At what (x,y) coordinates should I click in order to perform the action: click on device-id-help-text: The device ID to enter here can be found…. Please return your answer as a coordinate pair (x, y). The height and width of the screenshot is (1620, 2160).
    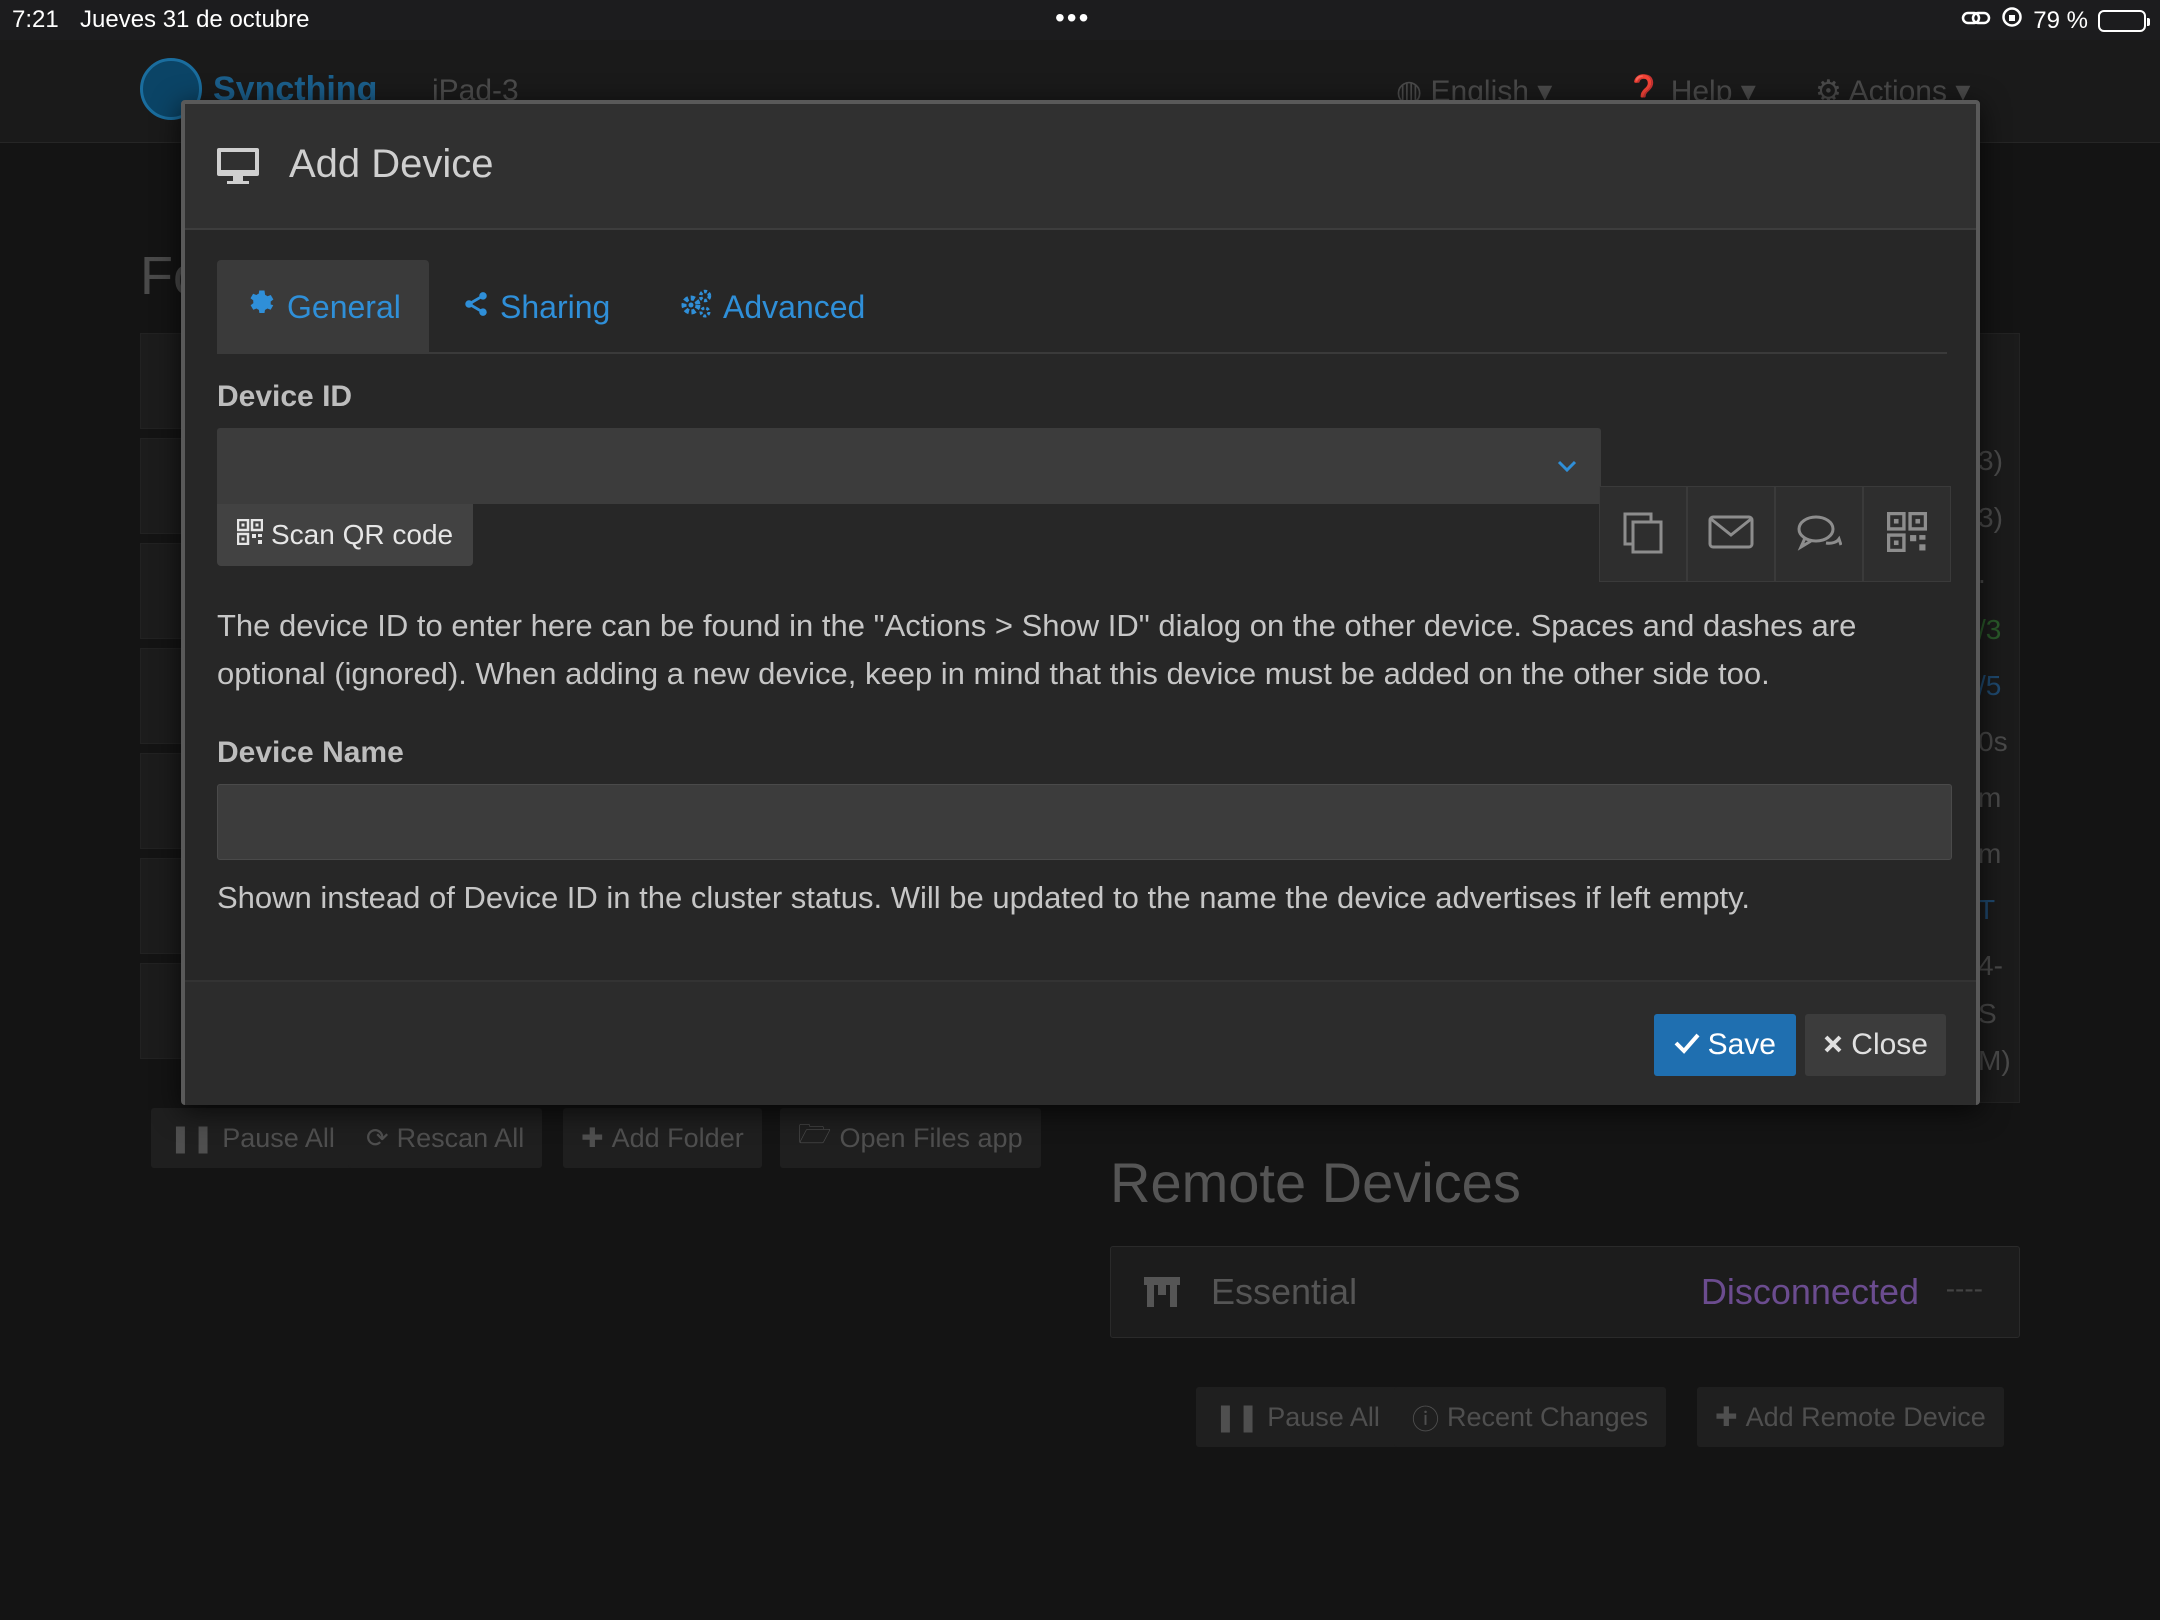
    Looking at the image, I should click on (1037, 649).